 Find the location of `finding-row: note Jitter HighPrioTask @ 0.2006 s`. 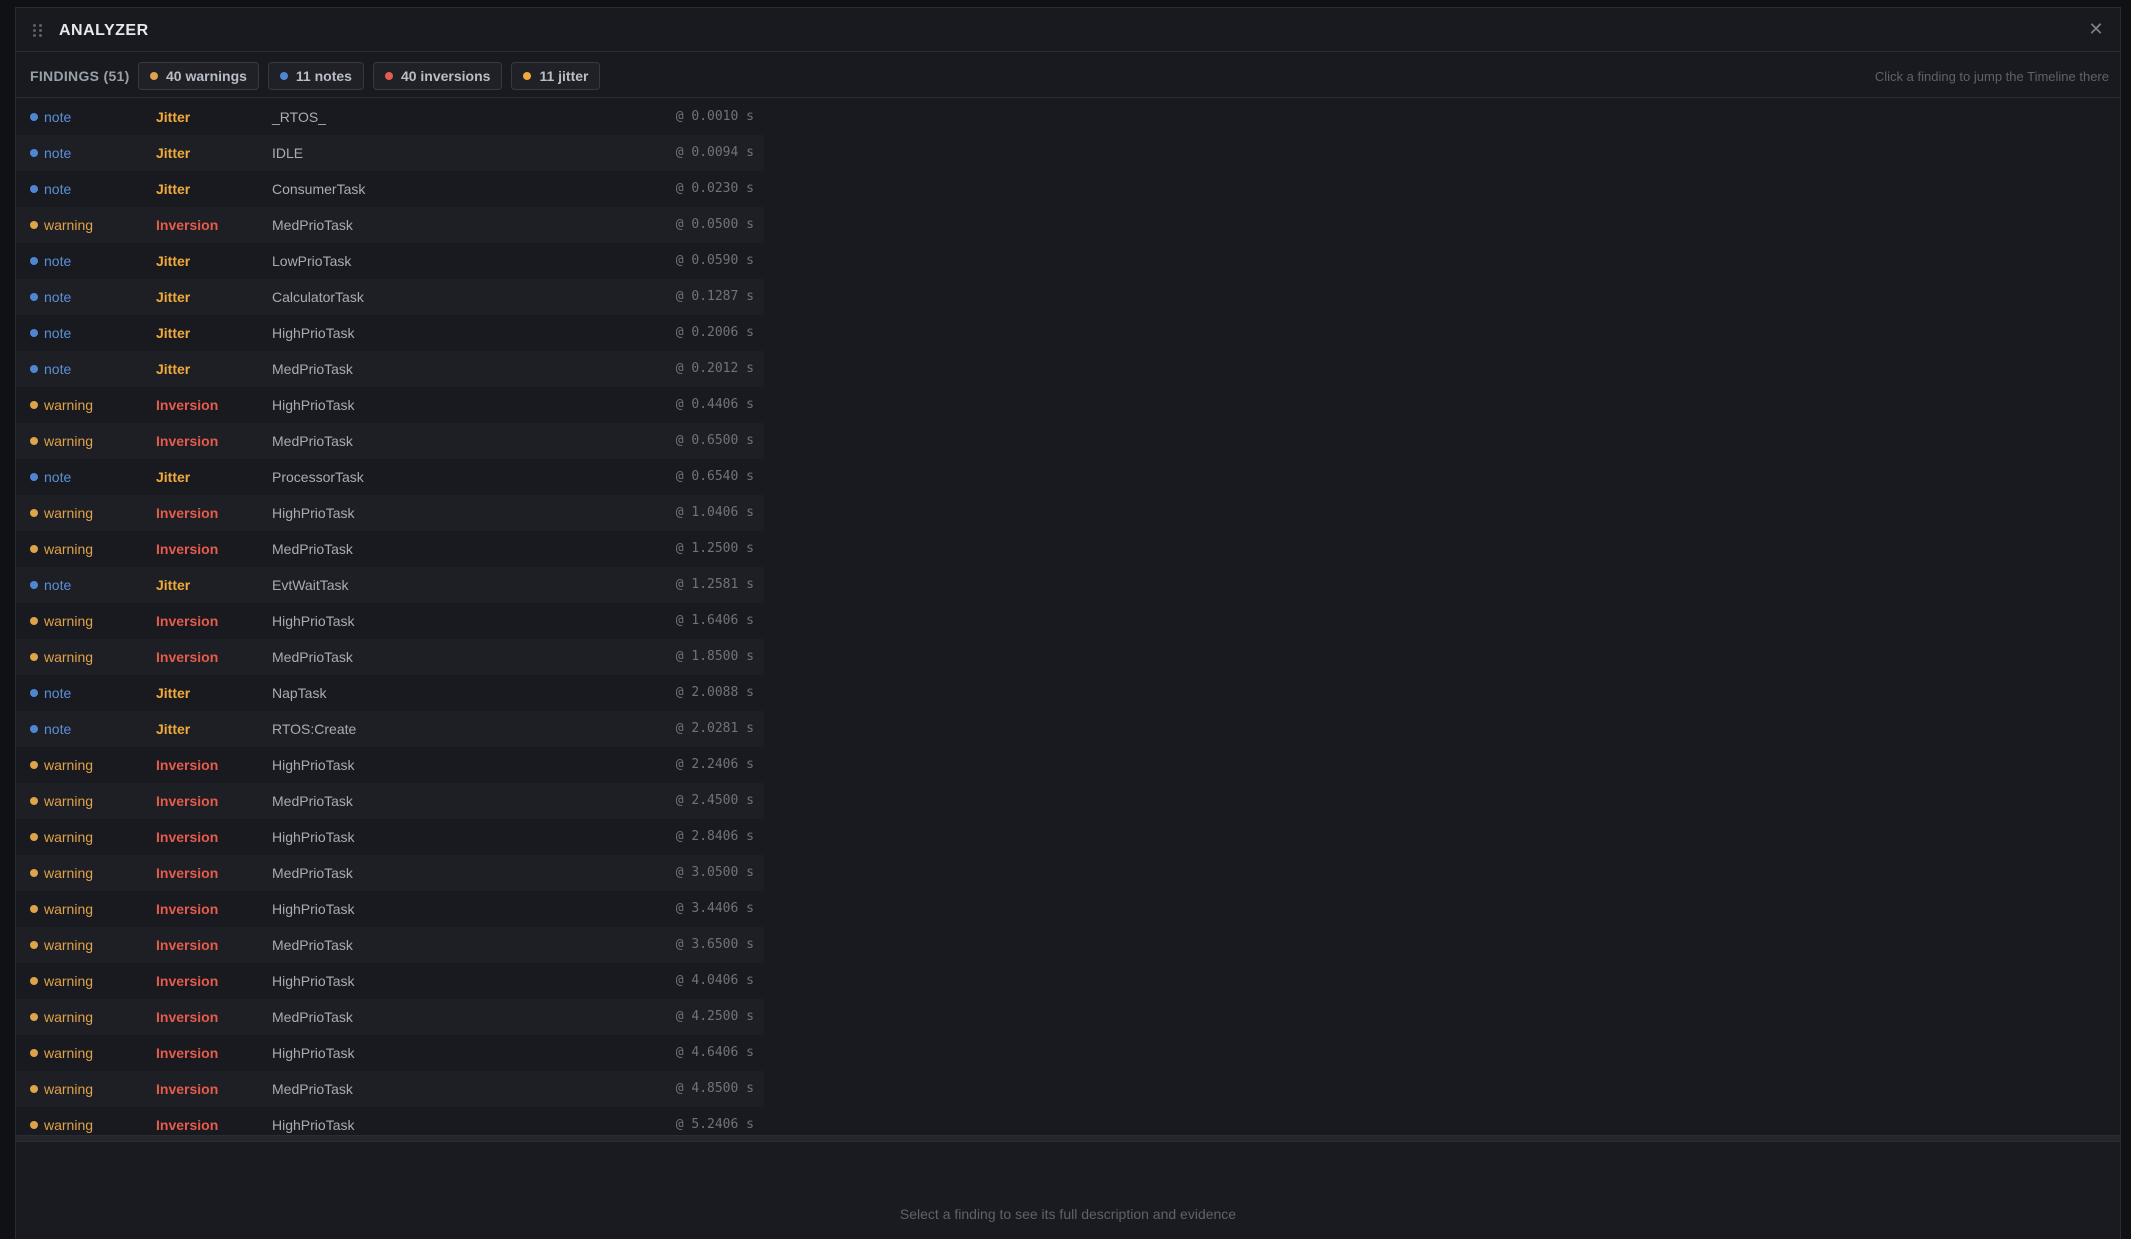

finding-row: note Jitter HighPrioTask @ 0.2006 s is located at coordinates (390, 333).